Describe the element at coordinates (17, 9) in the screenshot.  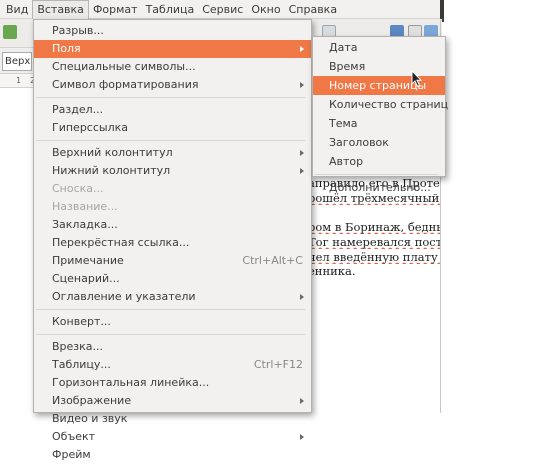
I see `menubar-item-vid: Вид` at that location.